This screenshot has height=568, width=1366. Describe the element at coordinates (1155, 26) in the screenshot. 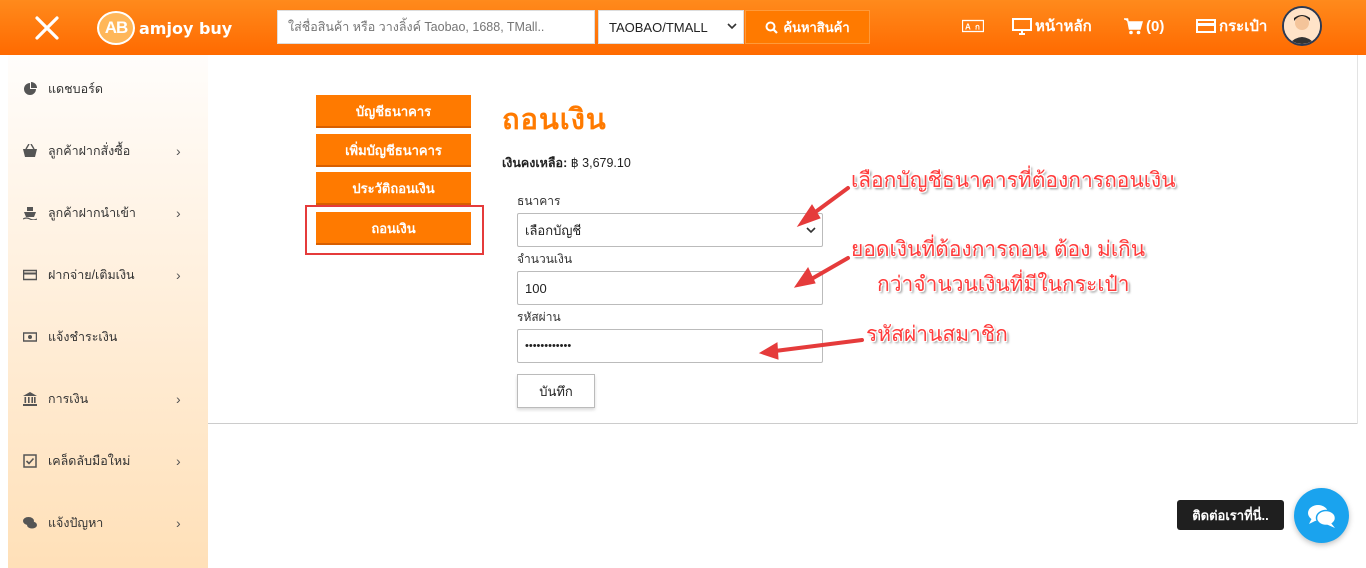

I see `cart-count: (0)` at that location.